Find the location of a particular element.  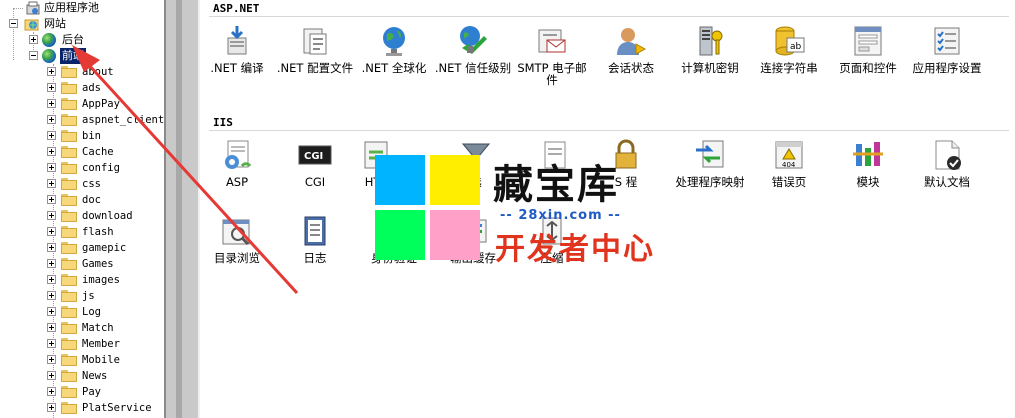

connection-strings-icon: ab is located at coordinates (789, 41).